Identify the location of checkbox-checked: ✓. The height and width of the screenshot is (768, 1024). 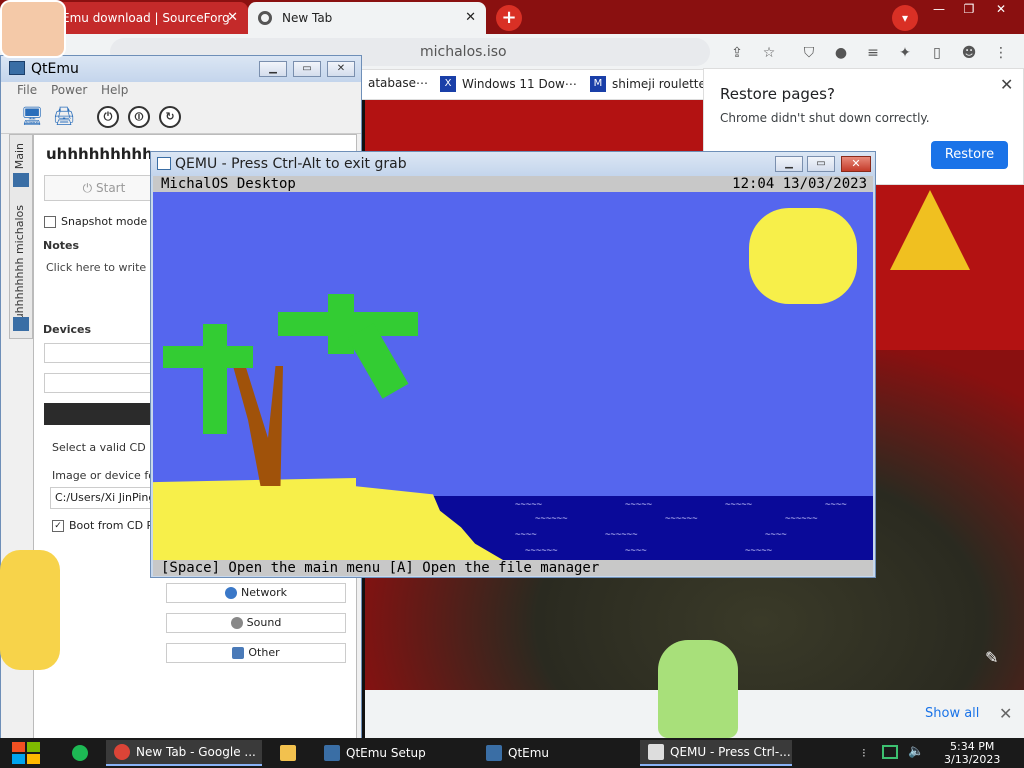
(58, 525).